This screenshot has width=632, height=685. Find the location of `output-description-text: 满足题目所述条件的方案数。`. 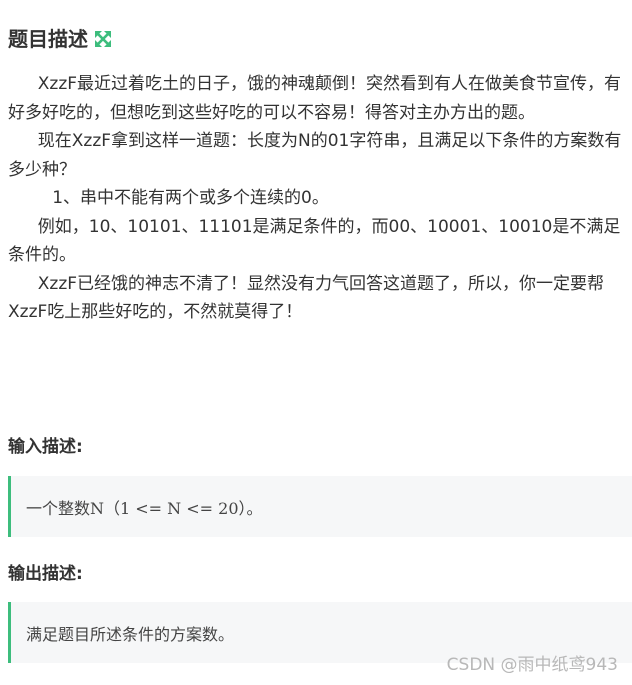

output-description-text: 满足题目所述条件的方案数。 is located at coordinates (130, 634).